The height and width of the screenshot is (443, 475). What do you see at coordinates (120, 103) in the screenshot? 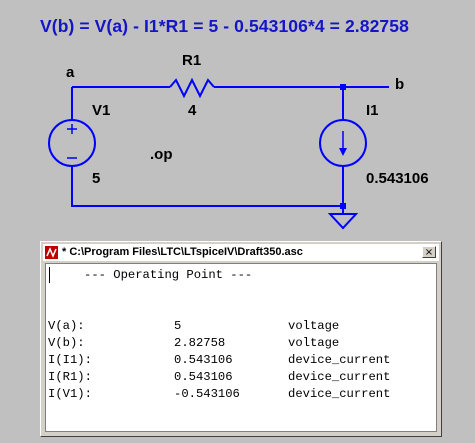
I see `wire-node-a` at bounding box center [120, 103].